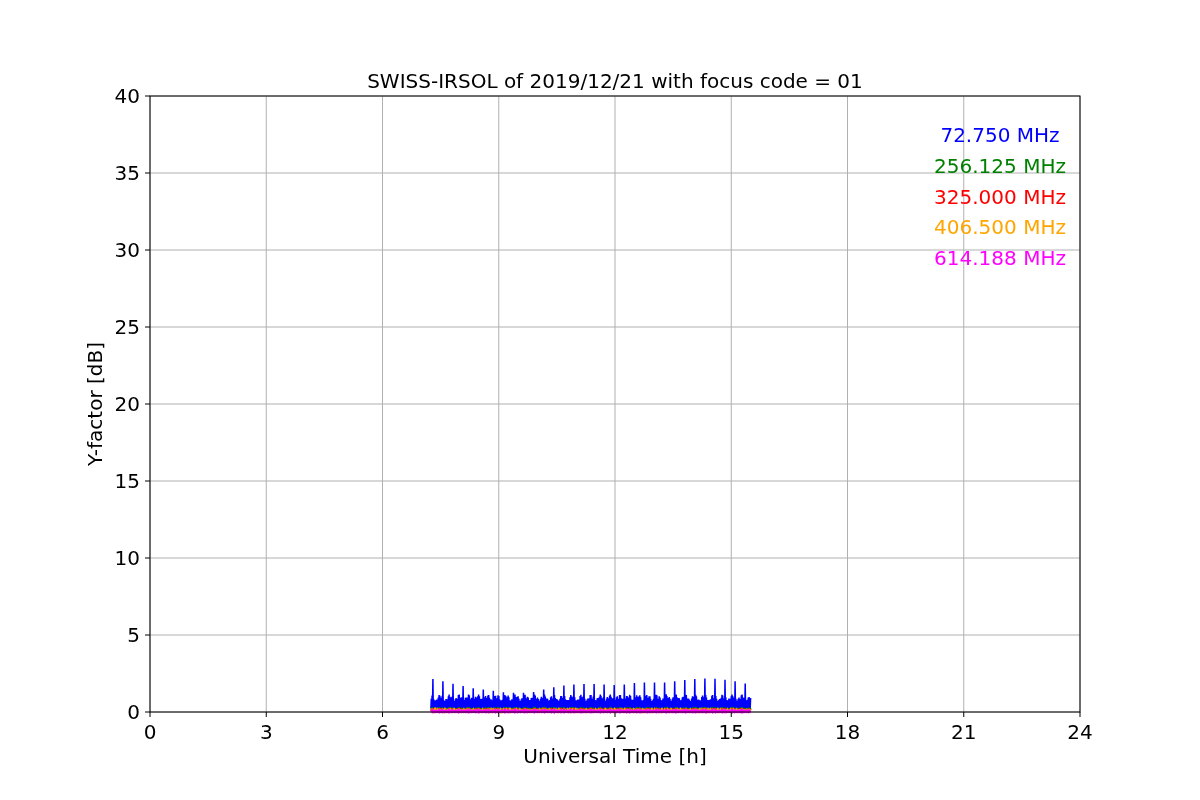 The height and width of the screenshot is (800, 1200). What do you see at coordinates (1080, 732) in the screenshot?
I see `x-tick-label: 24` at bounding box center [1080, 732].